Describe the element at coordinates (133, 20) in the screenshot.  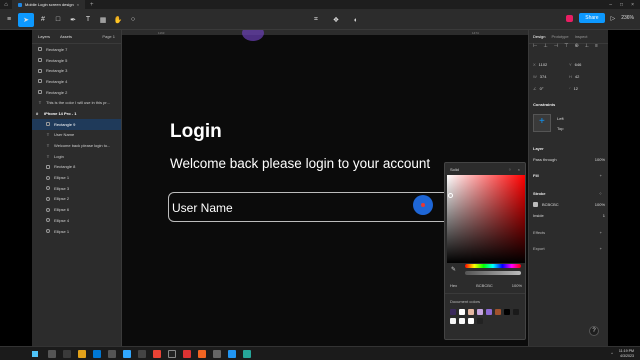
I see `comment-tool-icon: ○` at that location.